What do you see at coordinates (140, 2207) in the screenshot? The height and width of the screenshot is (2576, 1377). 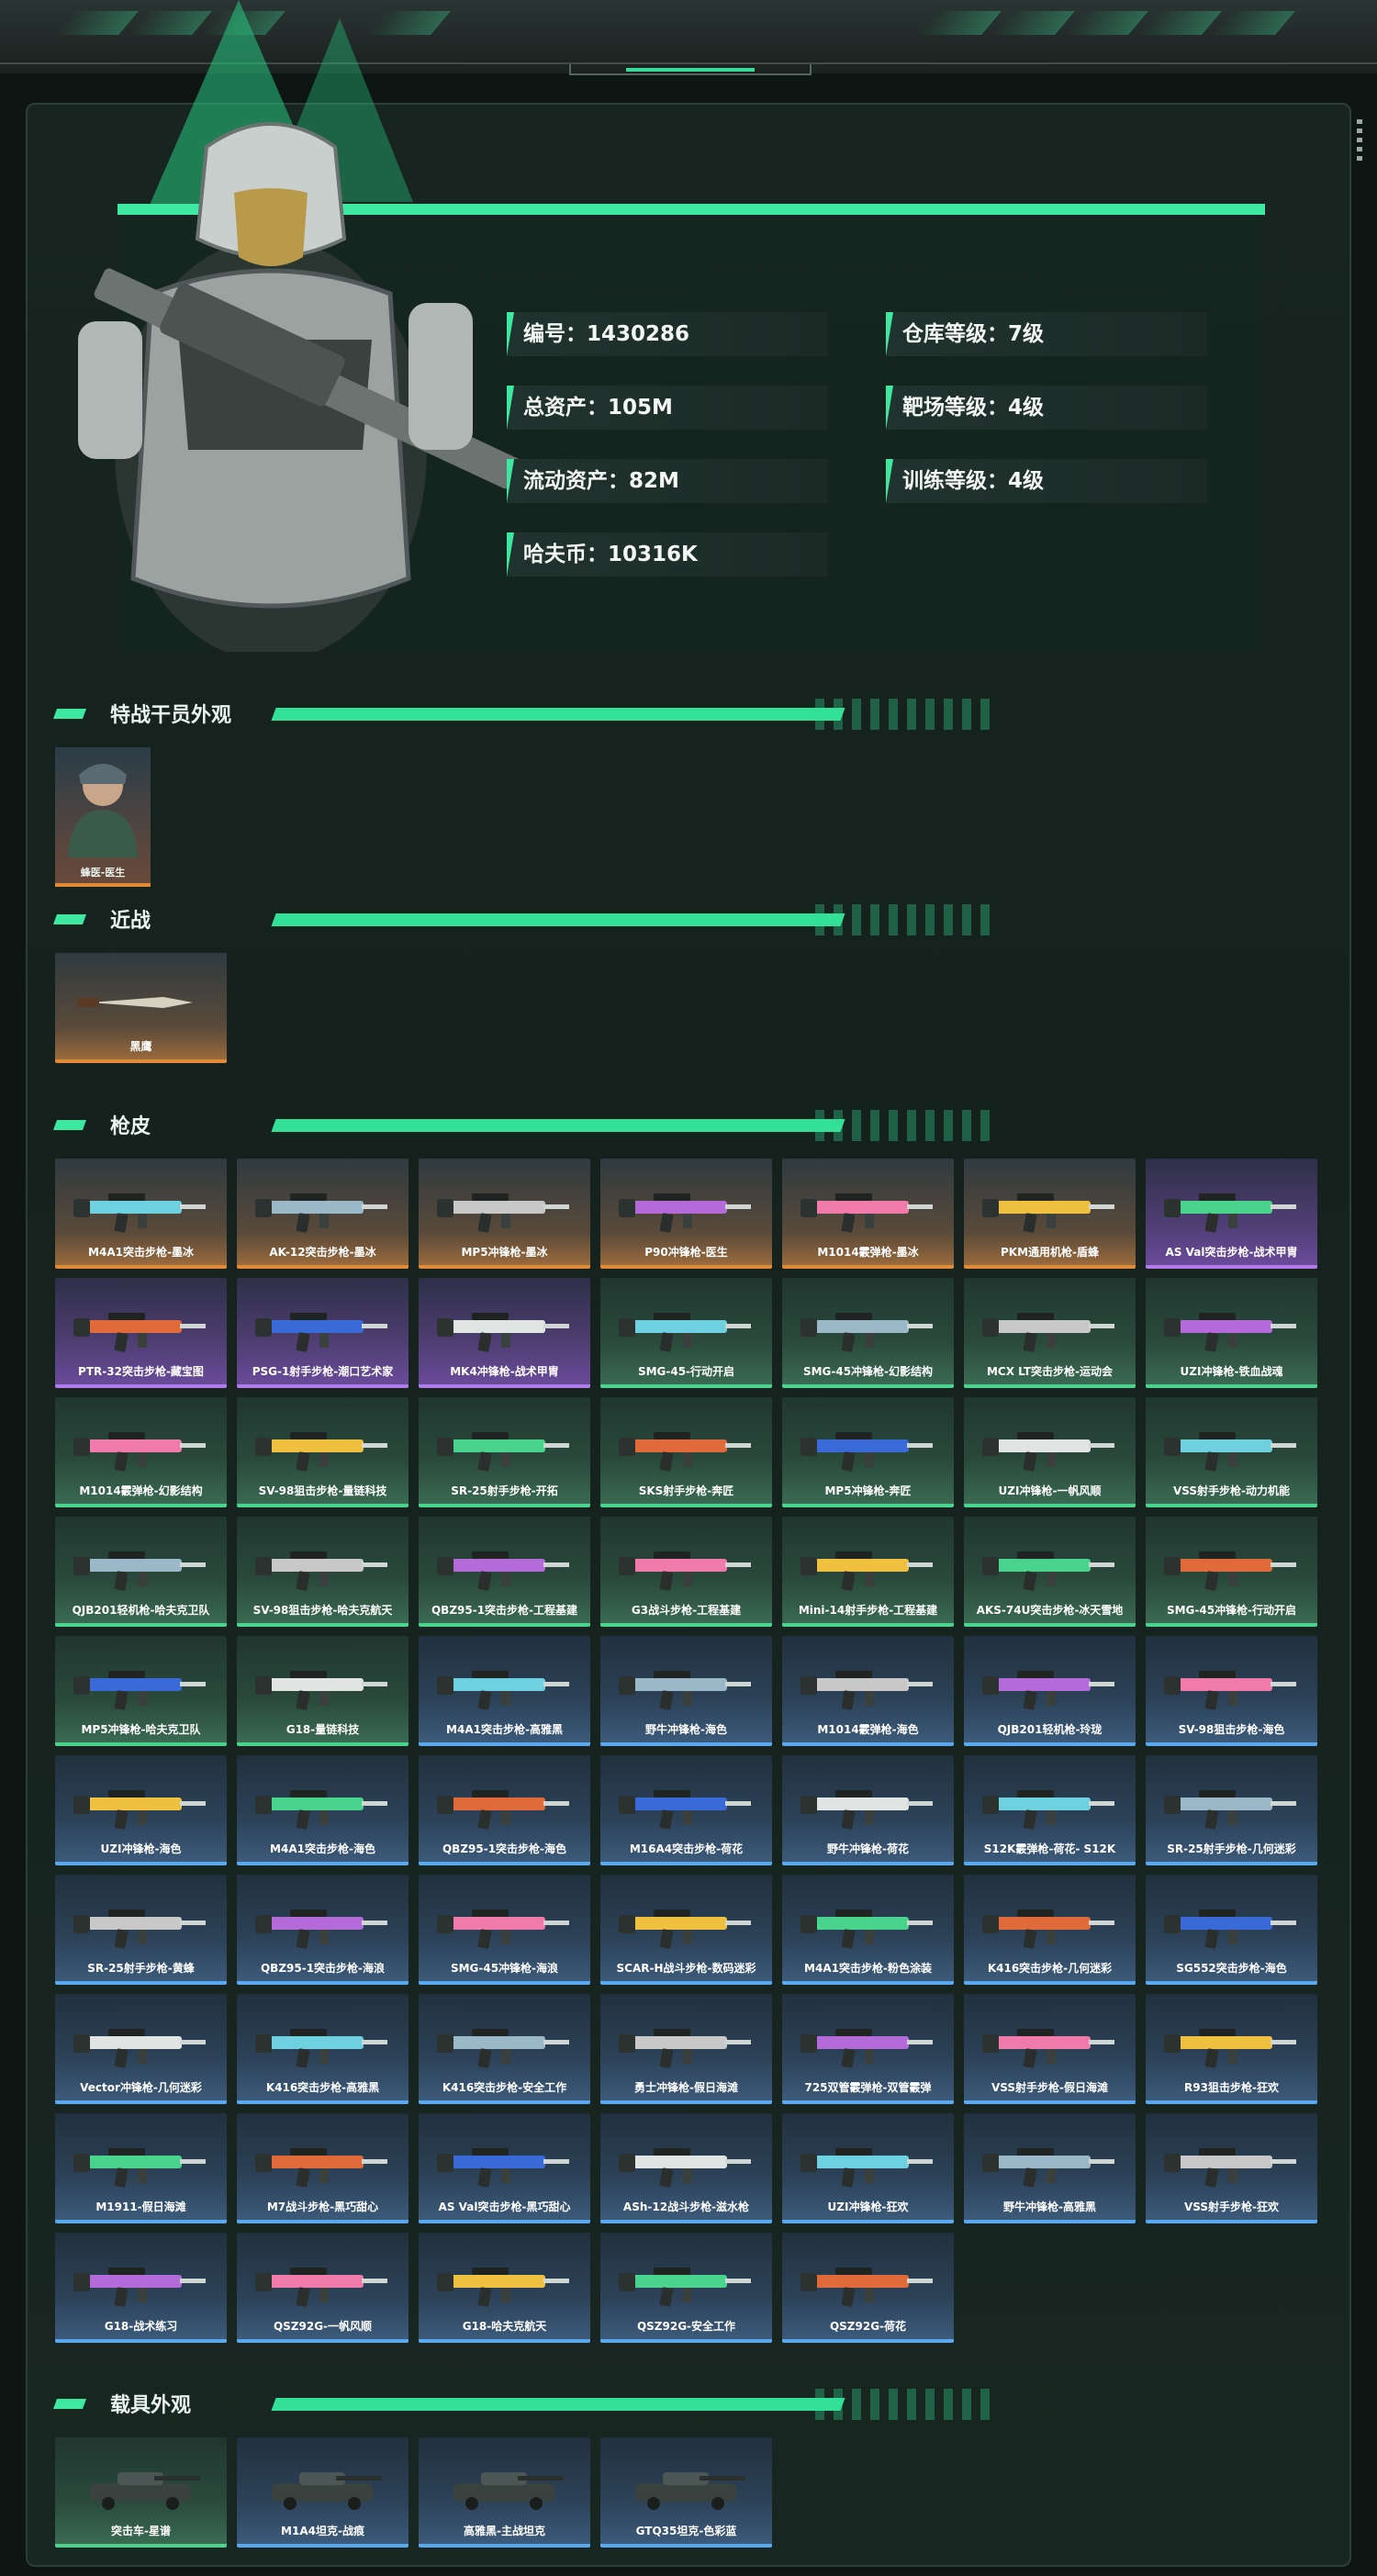 I see `skin-name: M1911-假日海滩` at bounding box center [140, 2207].